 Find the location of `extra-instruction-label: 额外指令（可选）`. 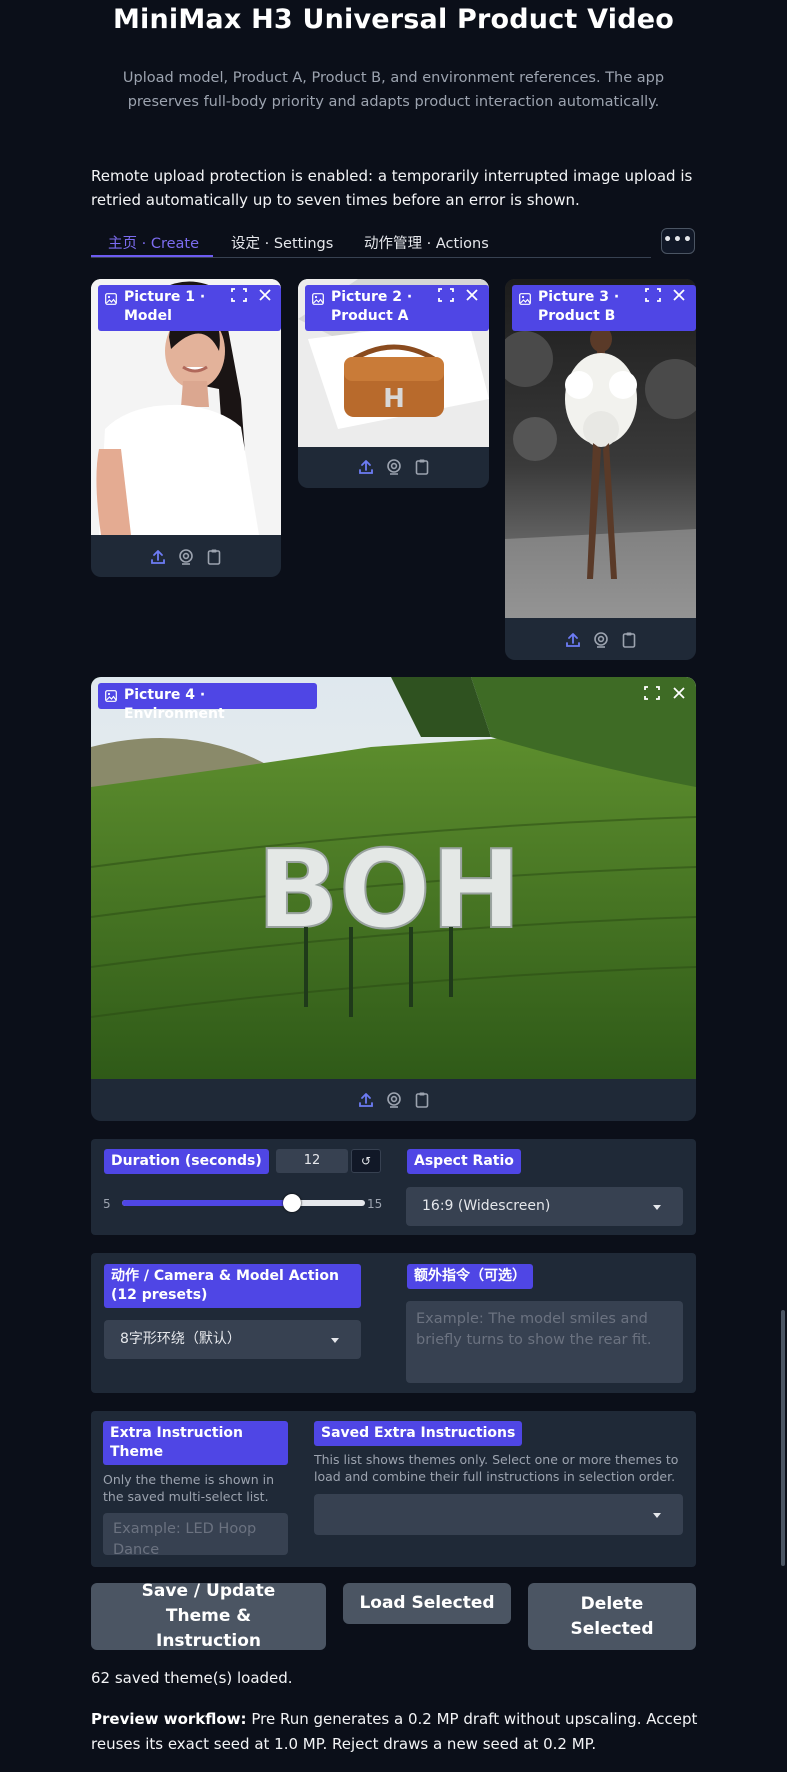

extra-instruction-label: 额外指令（可选） is located at coordinates (470, 1276).